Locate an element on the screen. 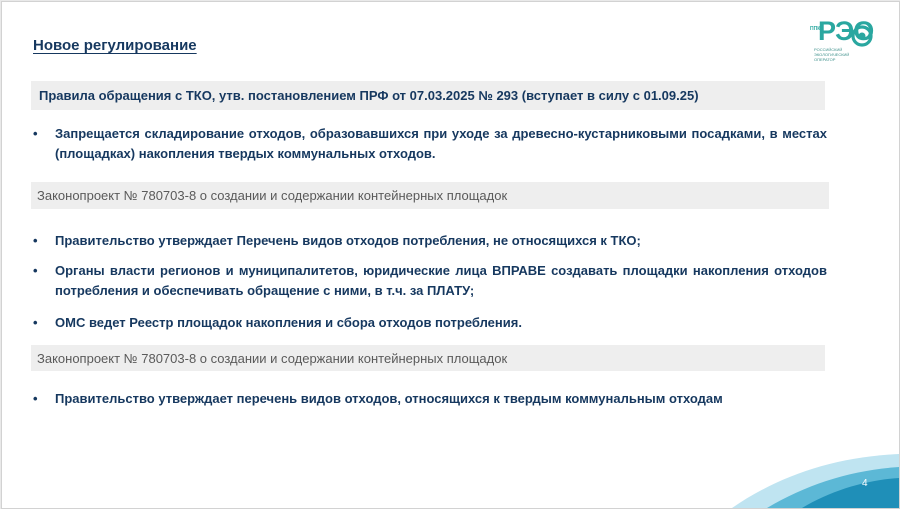 Image resolution: width=900 pixels, height=509 pixels. decorative-wave-graphic is located at coordinates (815, 481).